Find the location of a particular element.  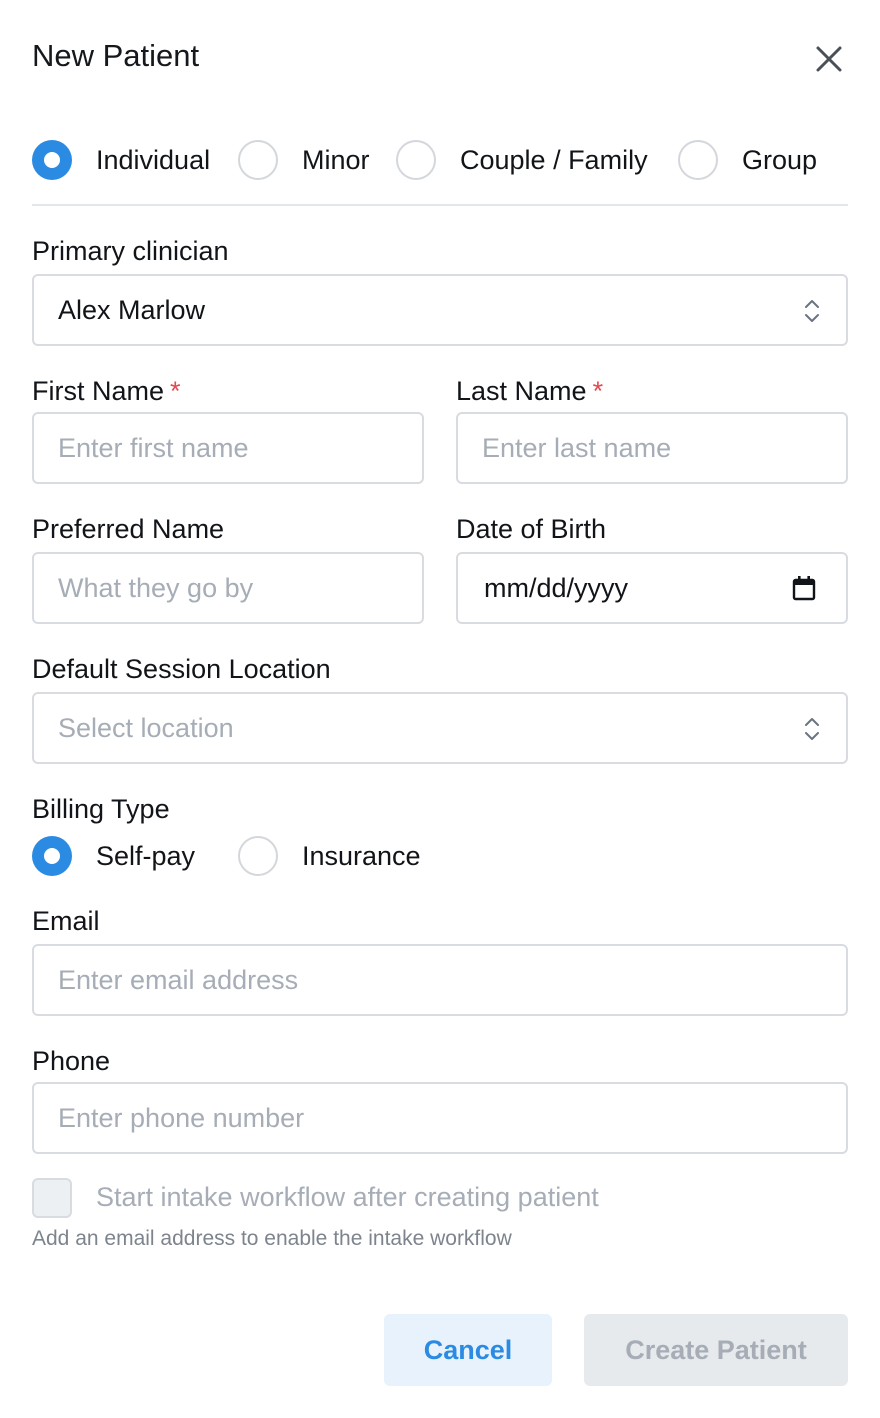

cancel-button: Cancel is located at coordinates (468, 1350).